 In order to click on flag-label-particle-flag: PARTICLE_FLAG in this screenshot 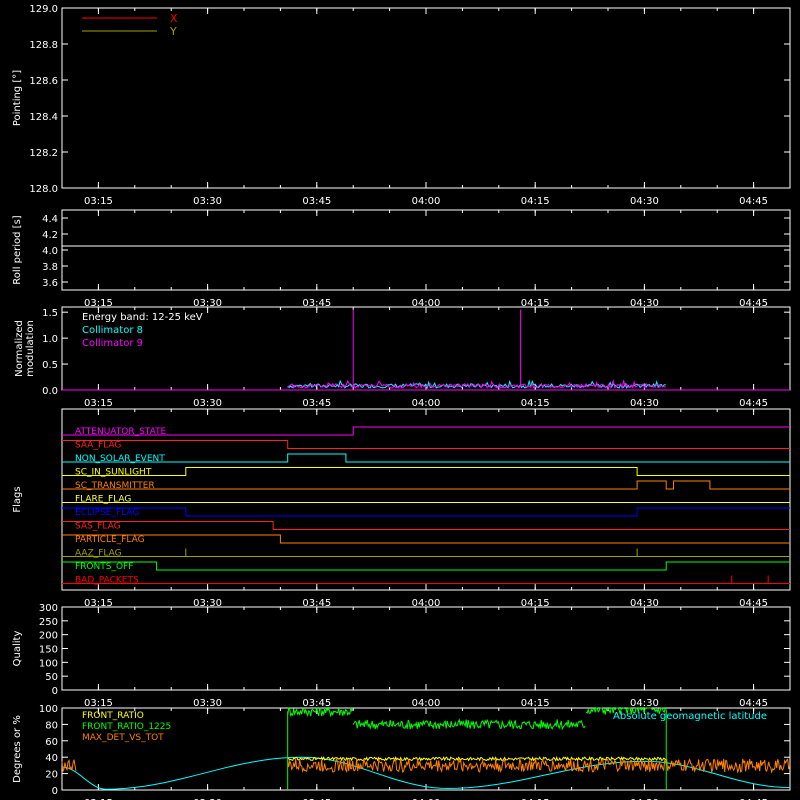, I will do `click(110, 540)`.